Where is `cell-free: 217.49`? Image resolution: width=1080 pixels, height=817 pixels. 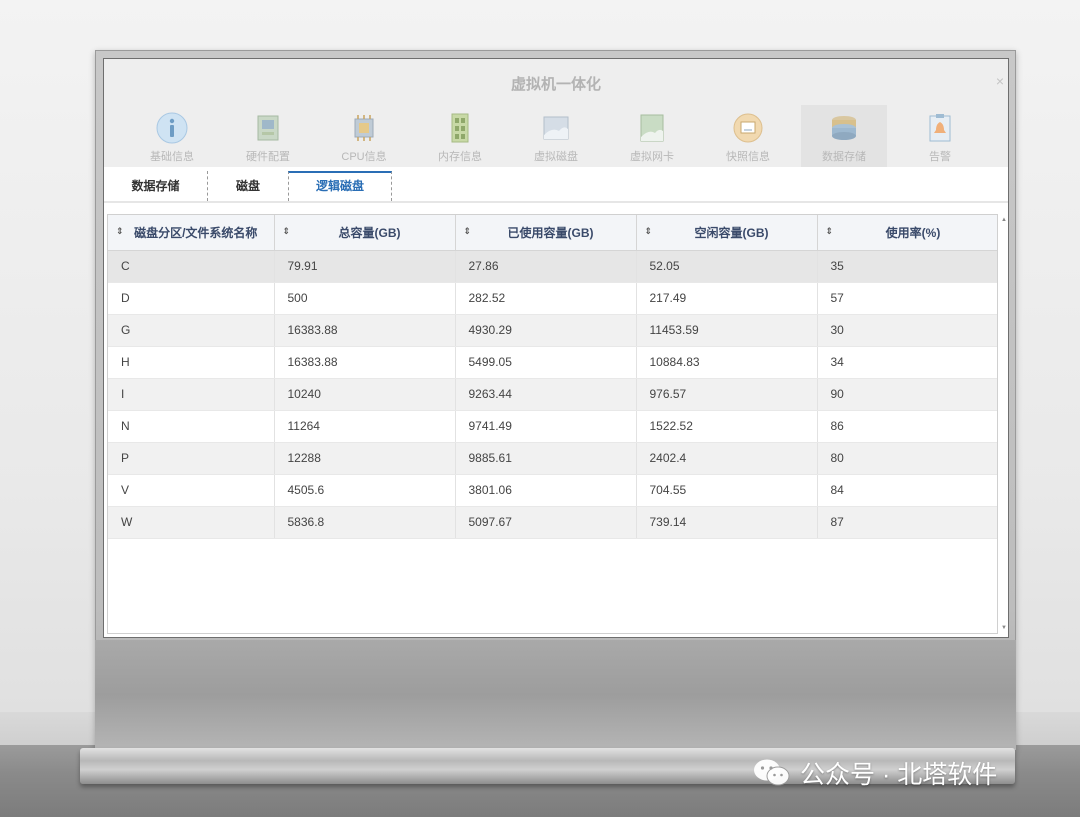
cell-free: 217.49 is located at coordinates (727, 298).